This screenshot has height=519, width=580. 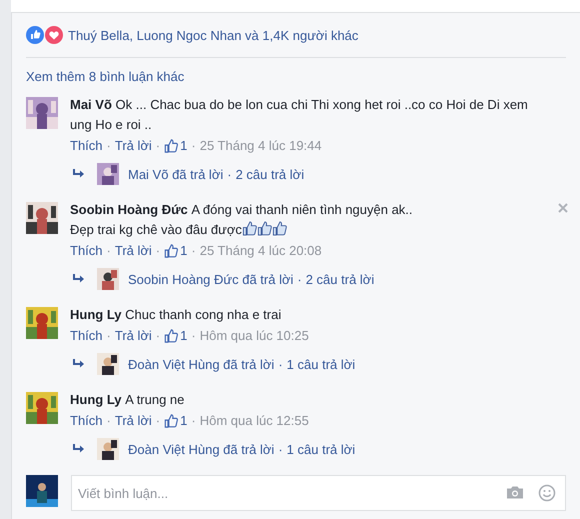 I want to click on comment-time: Hôm qua lúc 10:25, so click(x=254, y=336).